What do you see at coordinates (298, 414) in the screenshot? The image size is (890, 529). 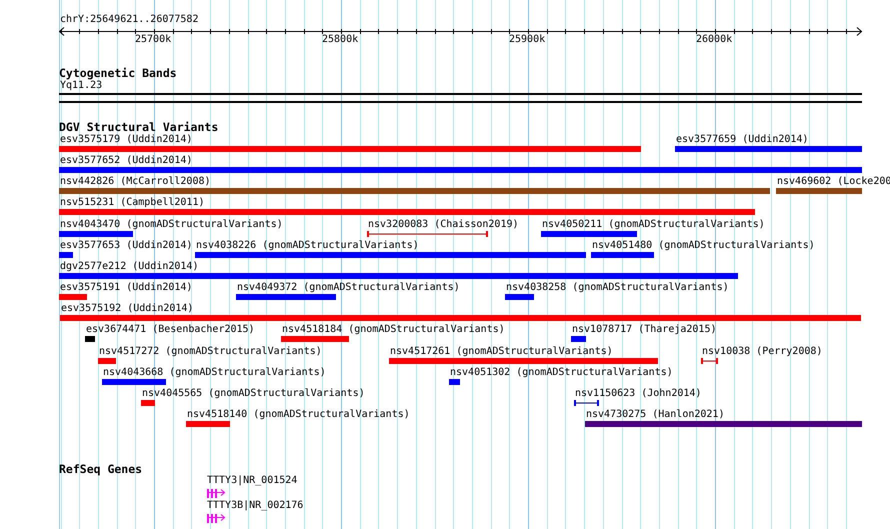 I see `variant-label: nsv4518140 (gnomADStructuralVariants)` at bounding box center [298, 414].